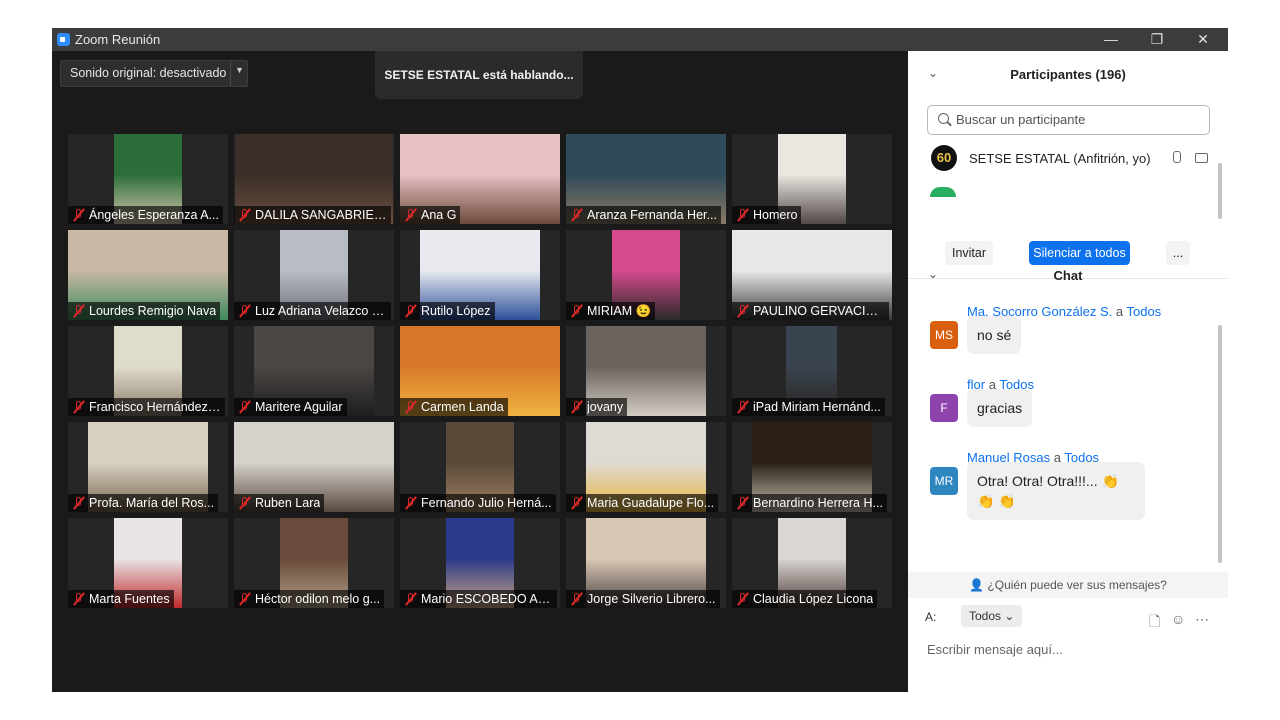  What do you see at coordinates (619, 311) in the screenshot?
I see `participant-name: MIRIAM 😉` at bounding box center [619, 311].